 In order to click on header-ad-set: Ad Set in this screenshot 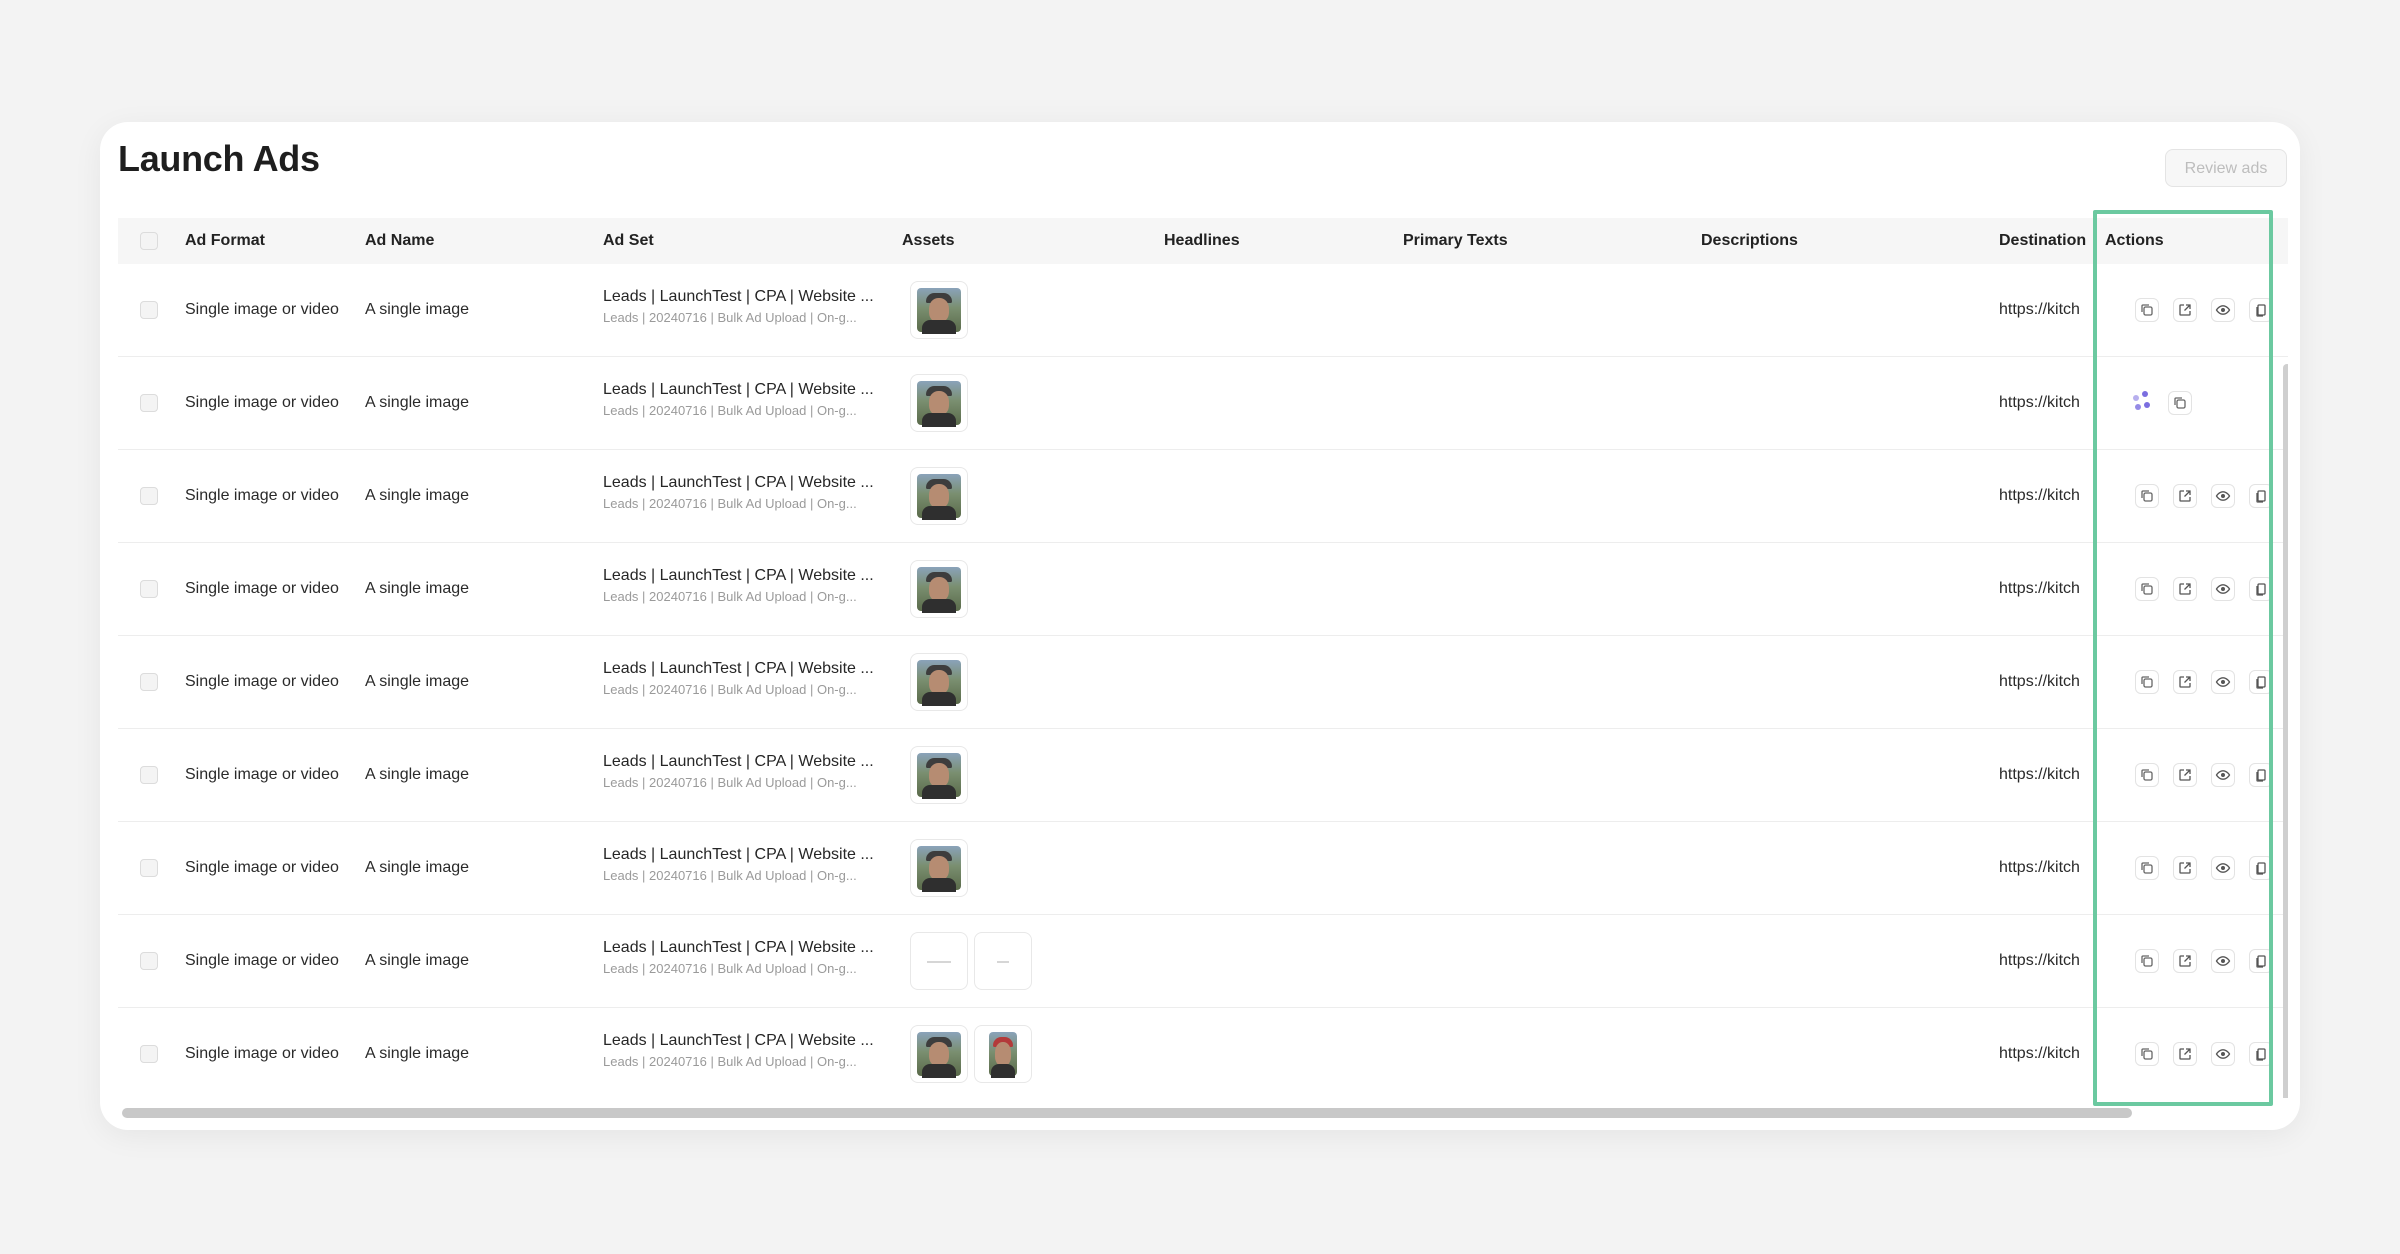, I will do `click(628, 241)`.